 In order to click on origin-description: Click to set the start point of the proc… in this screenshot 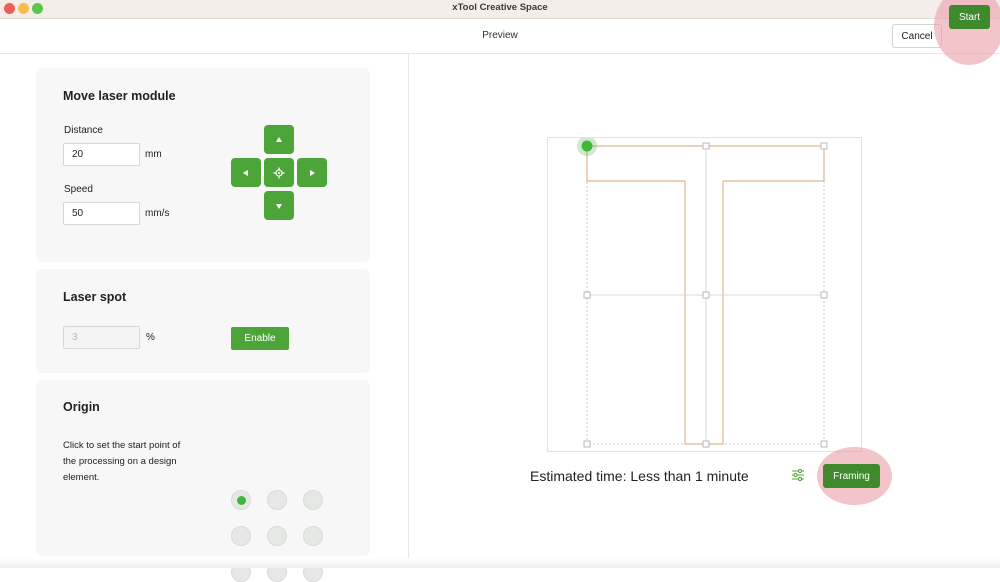, I will do `click(122, 461)`.